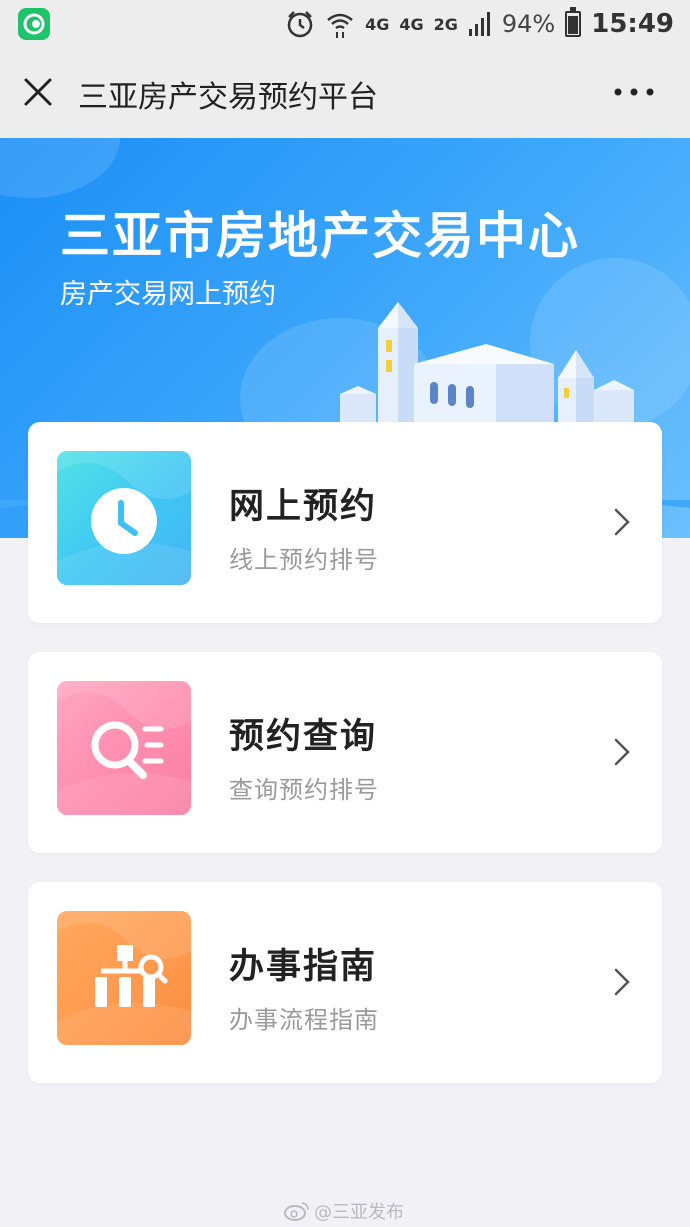  What do you see at coordinates (60, 168) in the screenshot?
I see `decor-bubble` at bounding box center [60, 168].